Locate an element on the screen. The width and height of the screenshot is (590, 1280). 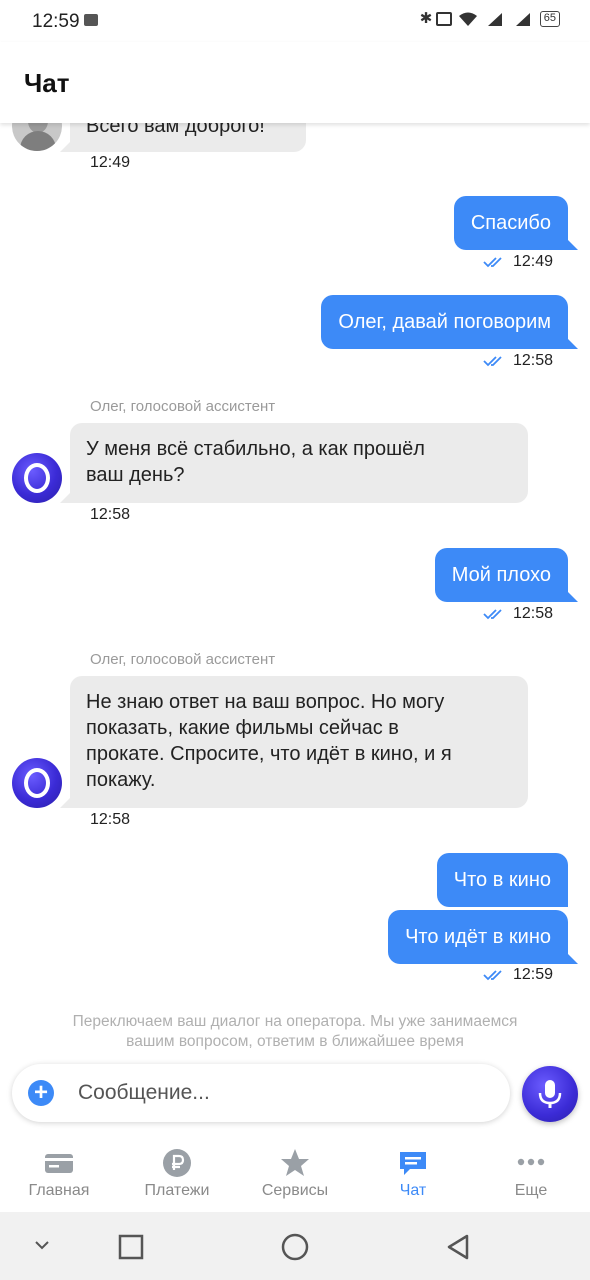
message-text: Мой плохо is located at coordinates (501, 575).